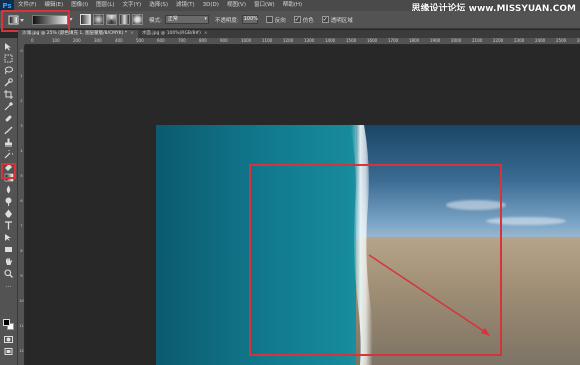 The width and height of the screenshot is (580, 365). I want to click on foreground-color-swatch, so click(6, 322).